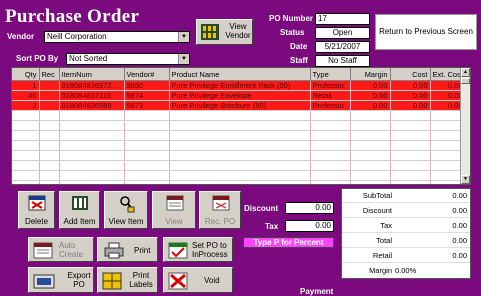 Image resolution: width=481 pixels, height=296 pixels. I want to click on view-item-button: View Item, so click(126, 210).